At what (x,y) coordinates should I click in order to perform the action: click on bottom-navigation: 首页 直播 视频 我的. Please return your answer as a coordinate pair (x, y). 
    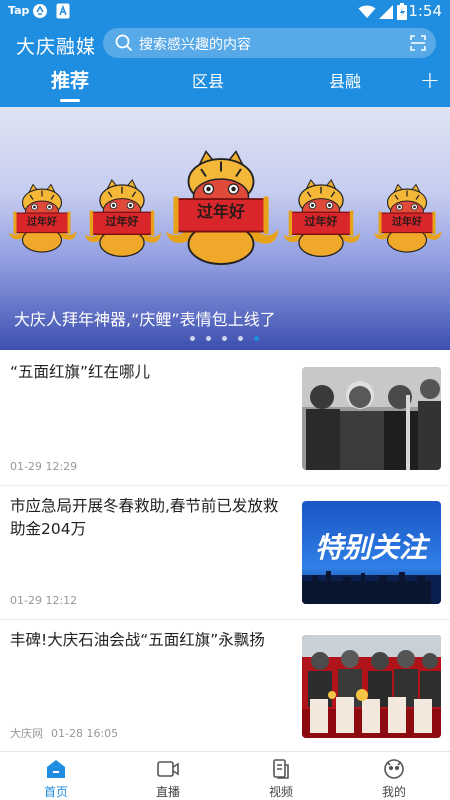
    Looking at the image, I should click on (225, 775).